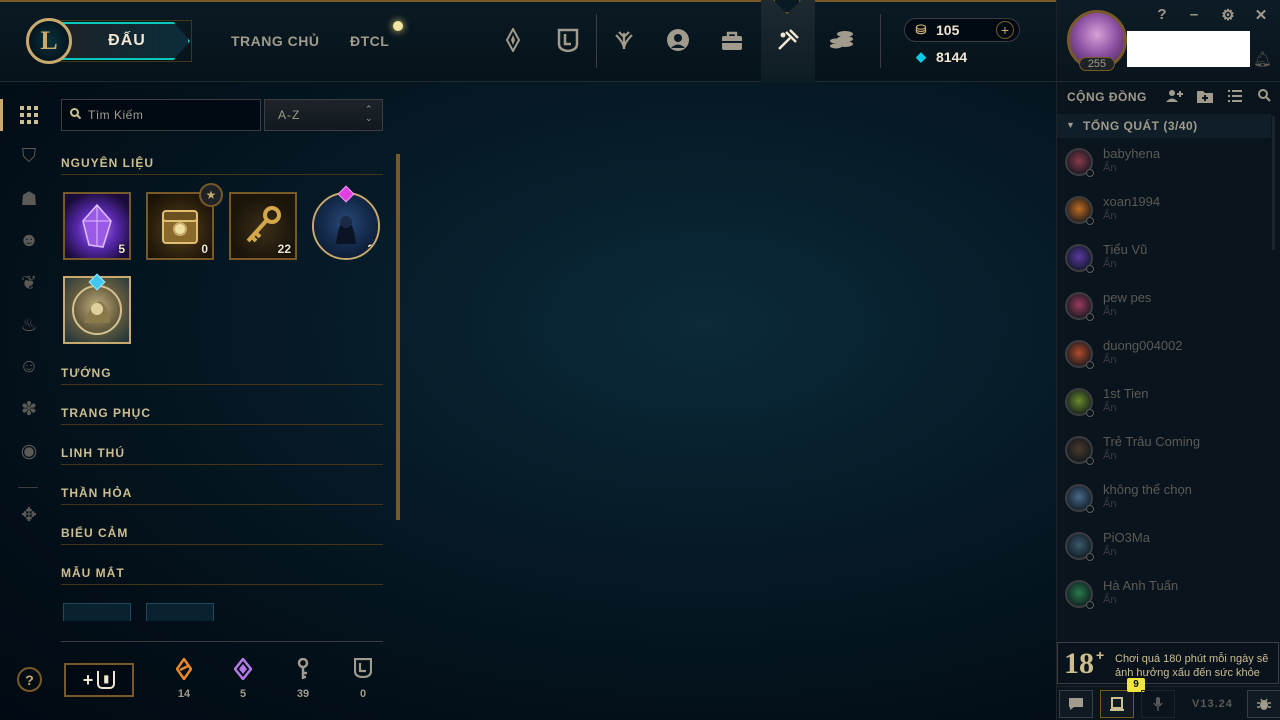  What do you see at coordinates (29, 679) in the screenshot?
I see `help-button: ?` at bounding box center [29, 679].